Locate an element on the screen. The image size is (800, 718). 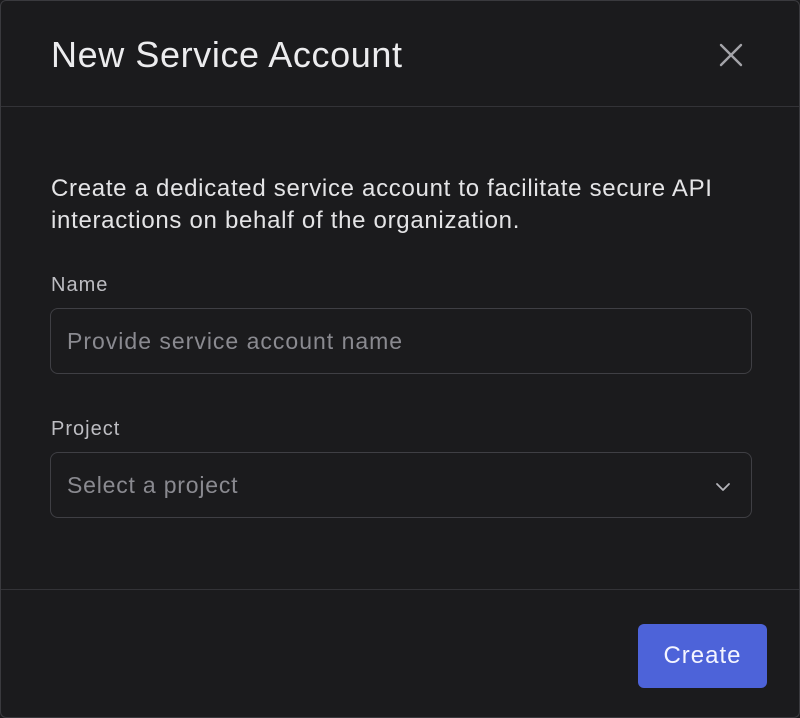
name-input is located at coordinates (401, 341).